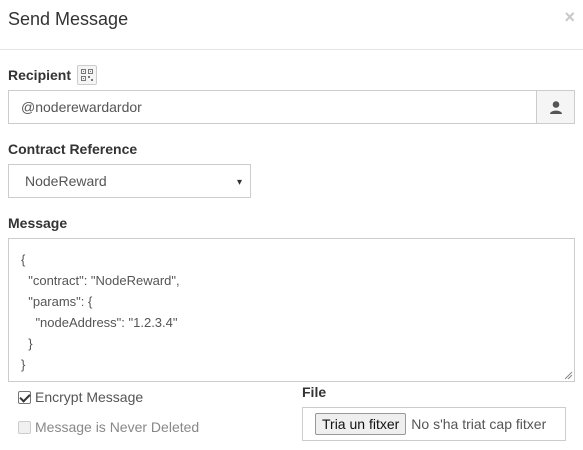  What do you see at coordinates (40, 75) in the screenshot?
I see `recipient-label: Recipient` at bounding box center [40, 75].